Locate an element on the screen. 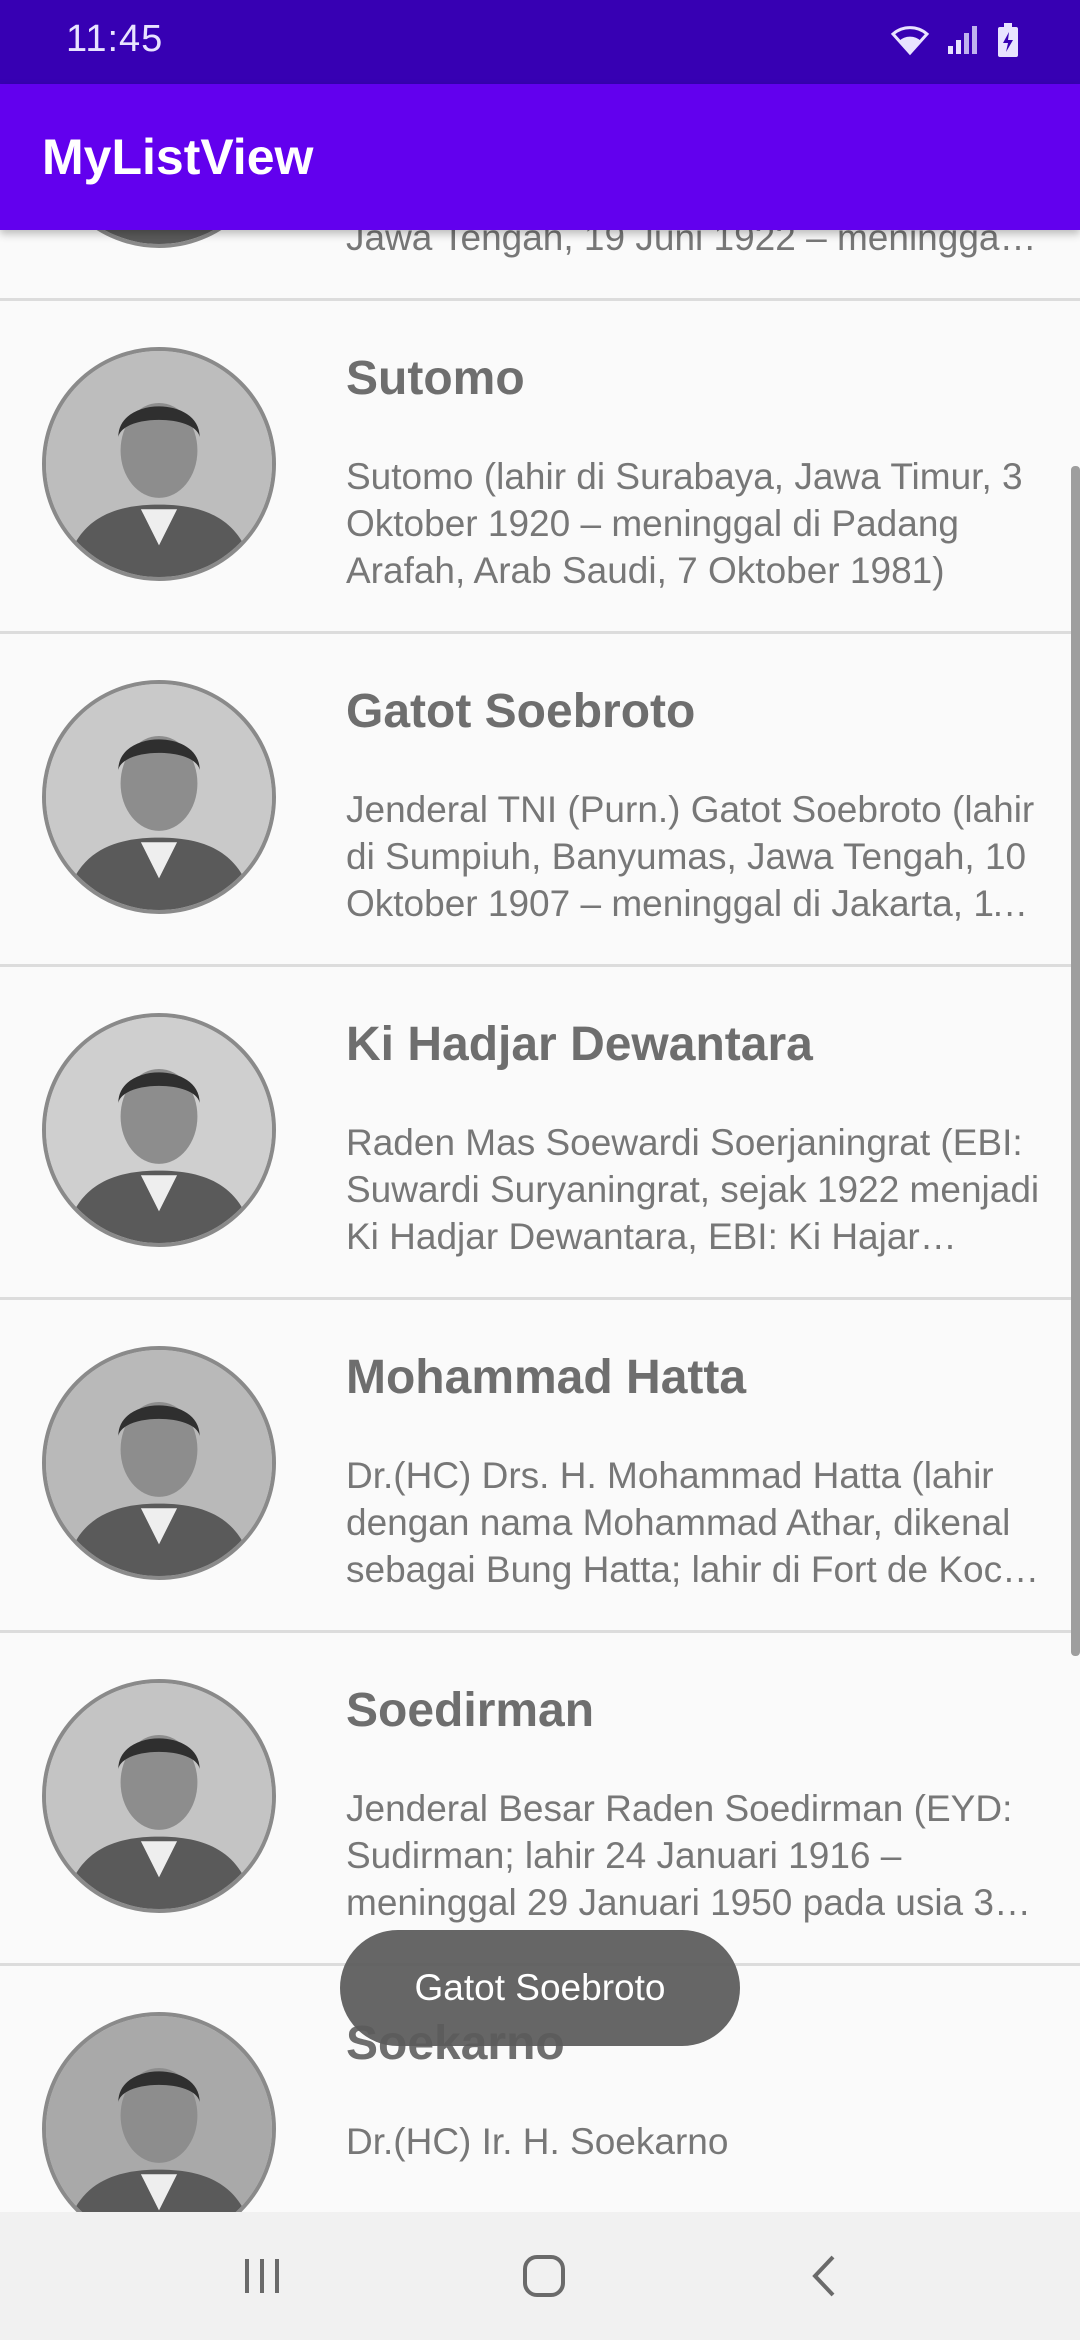 The height and width of the screenshot is (2340, 1080). toast-text: Gatot Soebroto is located at coordinates (540, 1987).